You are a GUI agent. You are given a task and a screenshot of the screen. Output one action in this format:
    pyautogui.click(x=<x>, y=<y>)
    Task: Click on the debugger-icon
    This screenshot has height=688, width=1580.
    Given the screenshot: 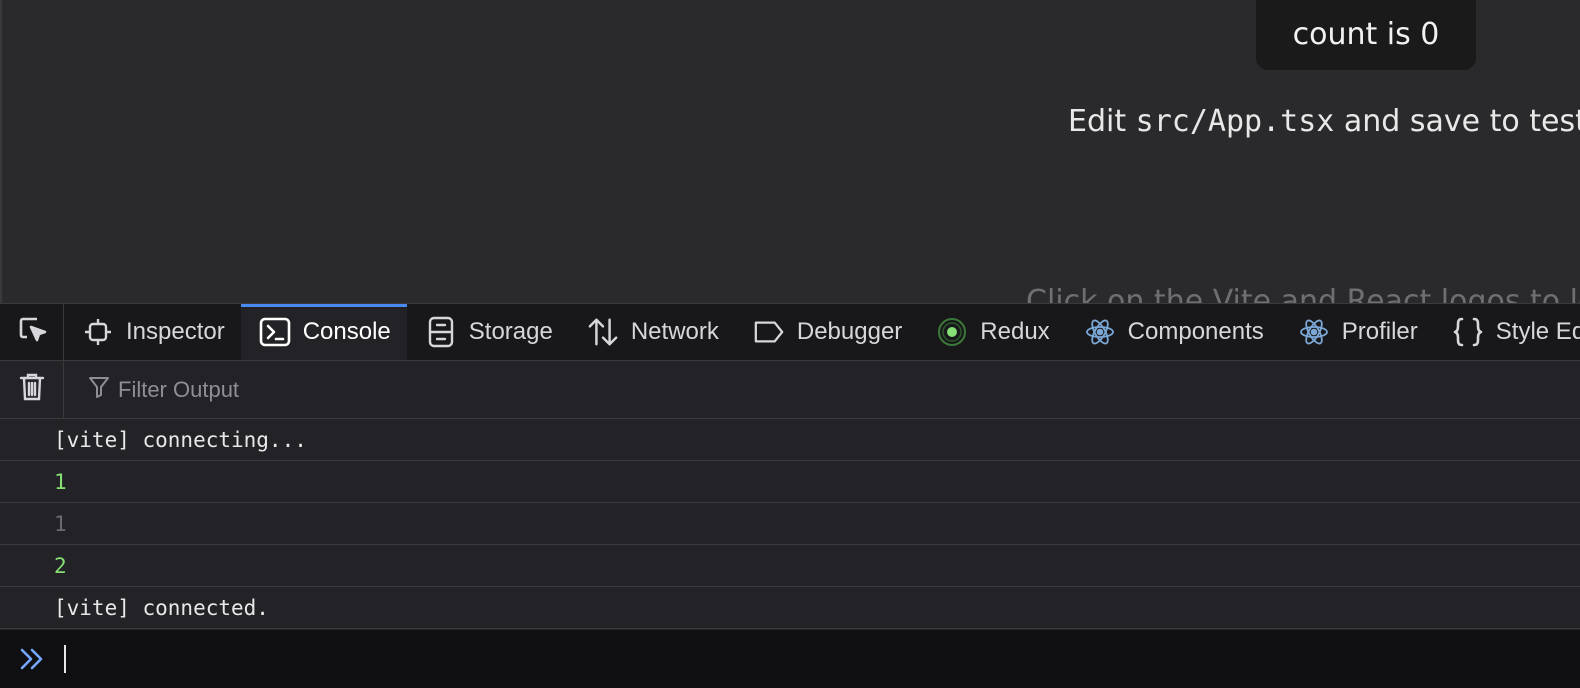 What is the action you would take?
    pyautogui.click(x=769, y=332)
    